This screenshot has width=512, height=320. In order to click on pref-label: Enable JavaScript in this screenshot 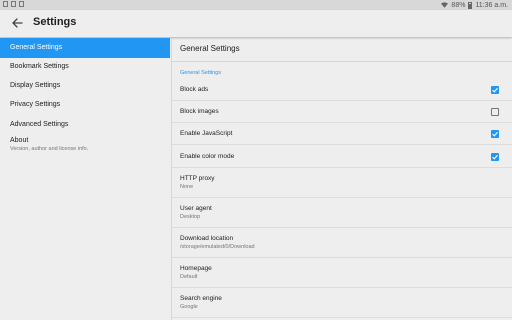, I will do `click(206, 133)`.